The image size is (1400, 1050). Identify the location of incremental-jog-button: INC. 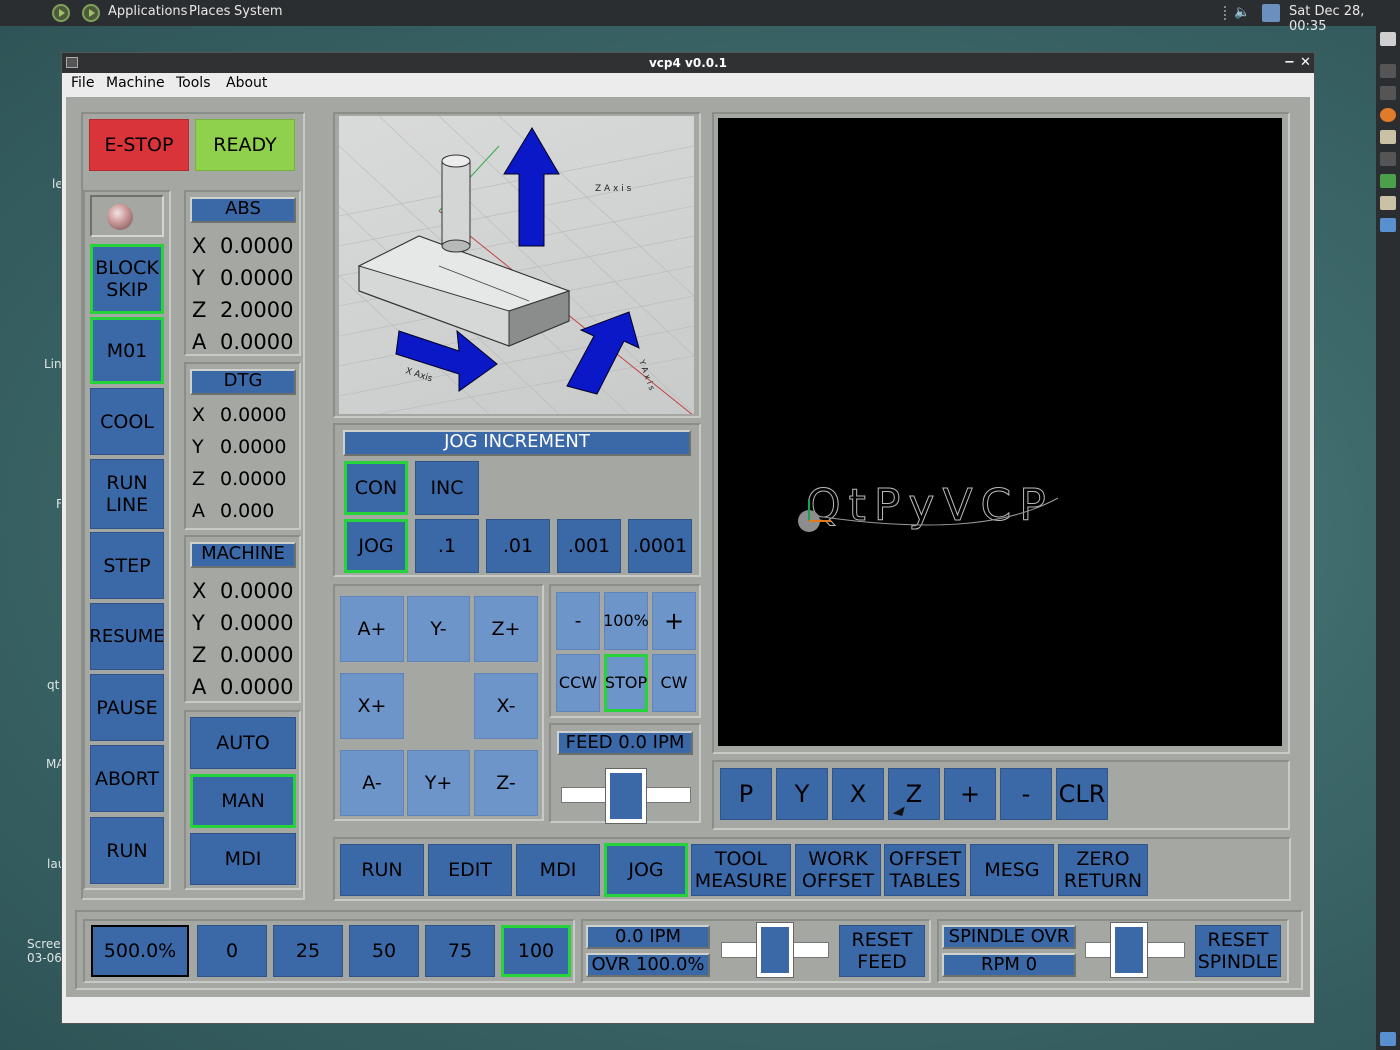
(447, 488).